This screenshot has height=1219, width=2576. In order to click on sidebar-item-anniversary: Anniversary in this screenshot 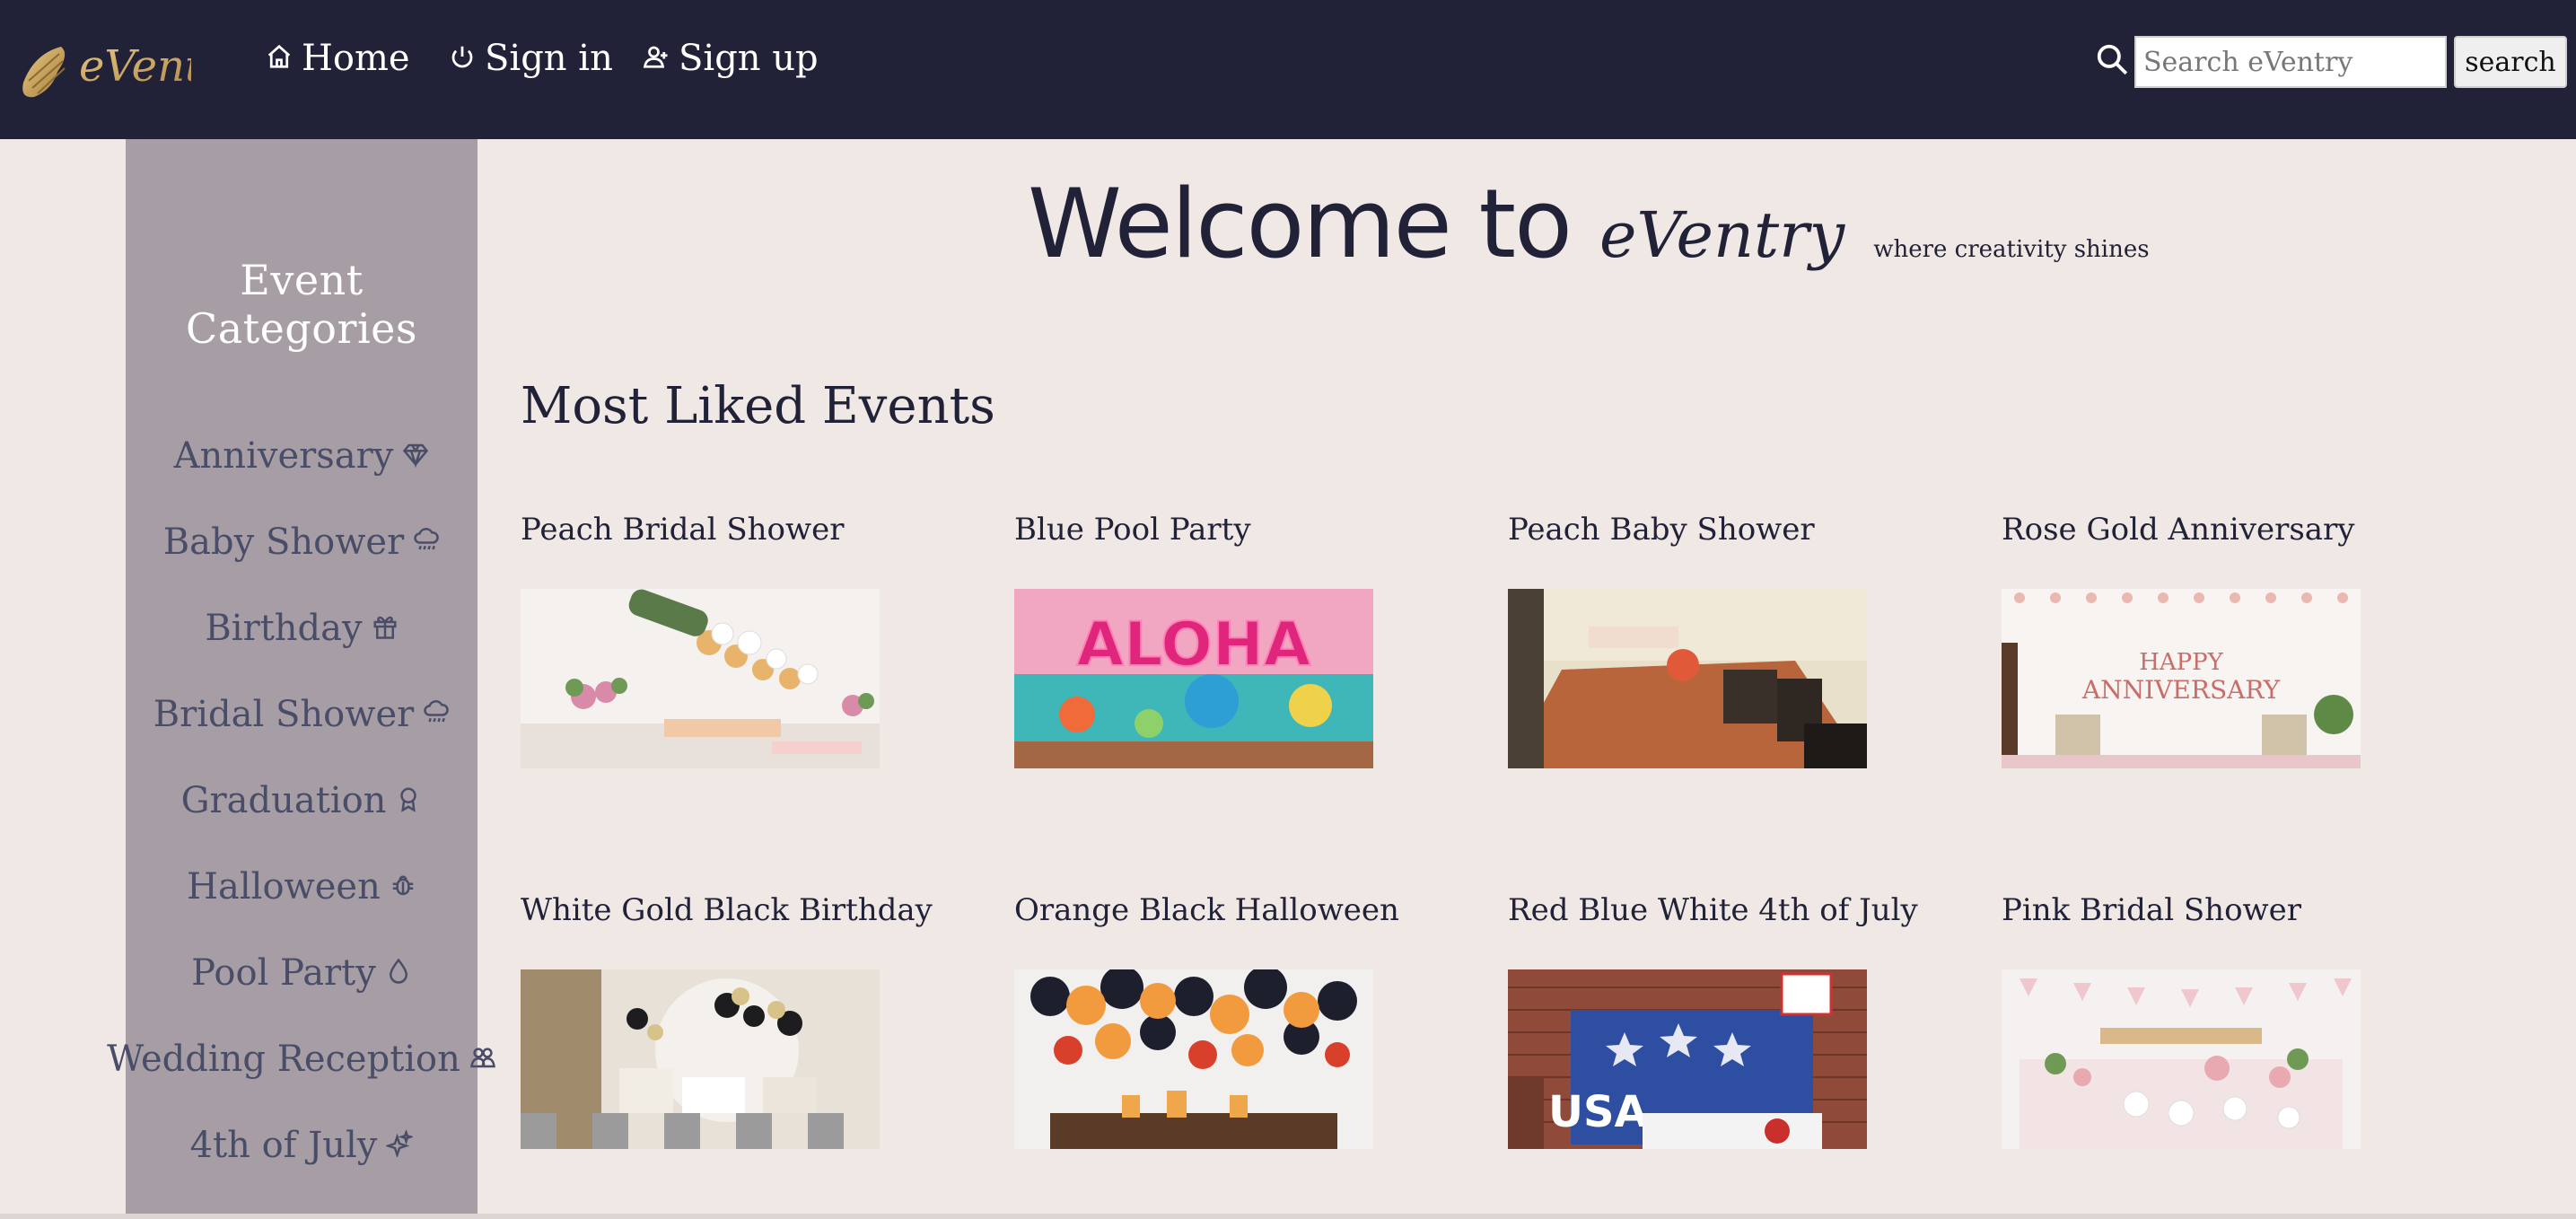, I will do `click(301, 456)`.